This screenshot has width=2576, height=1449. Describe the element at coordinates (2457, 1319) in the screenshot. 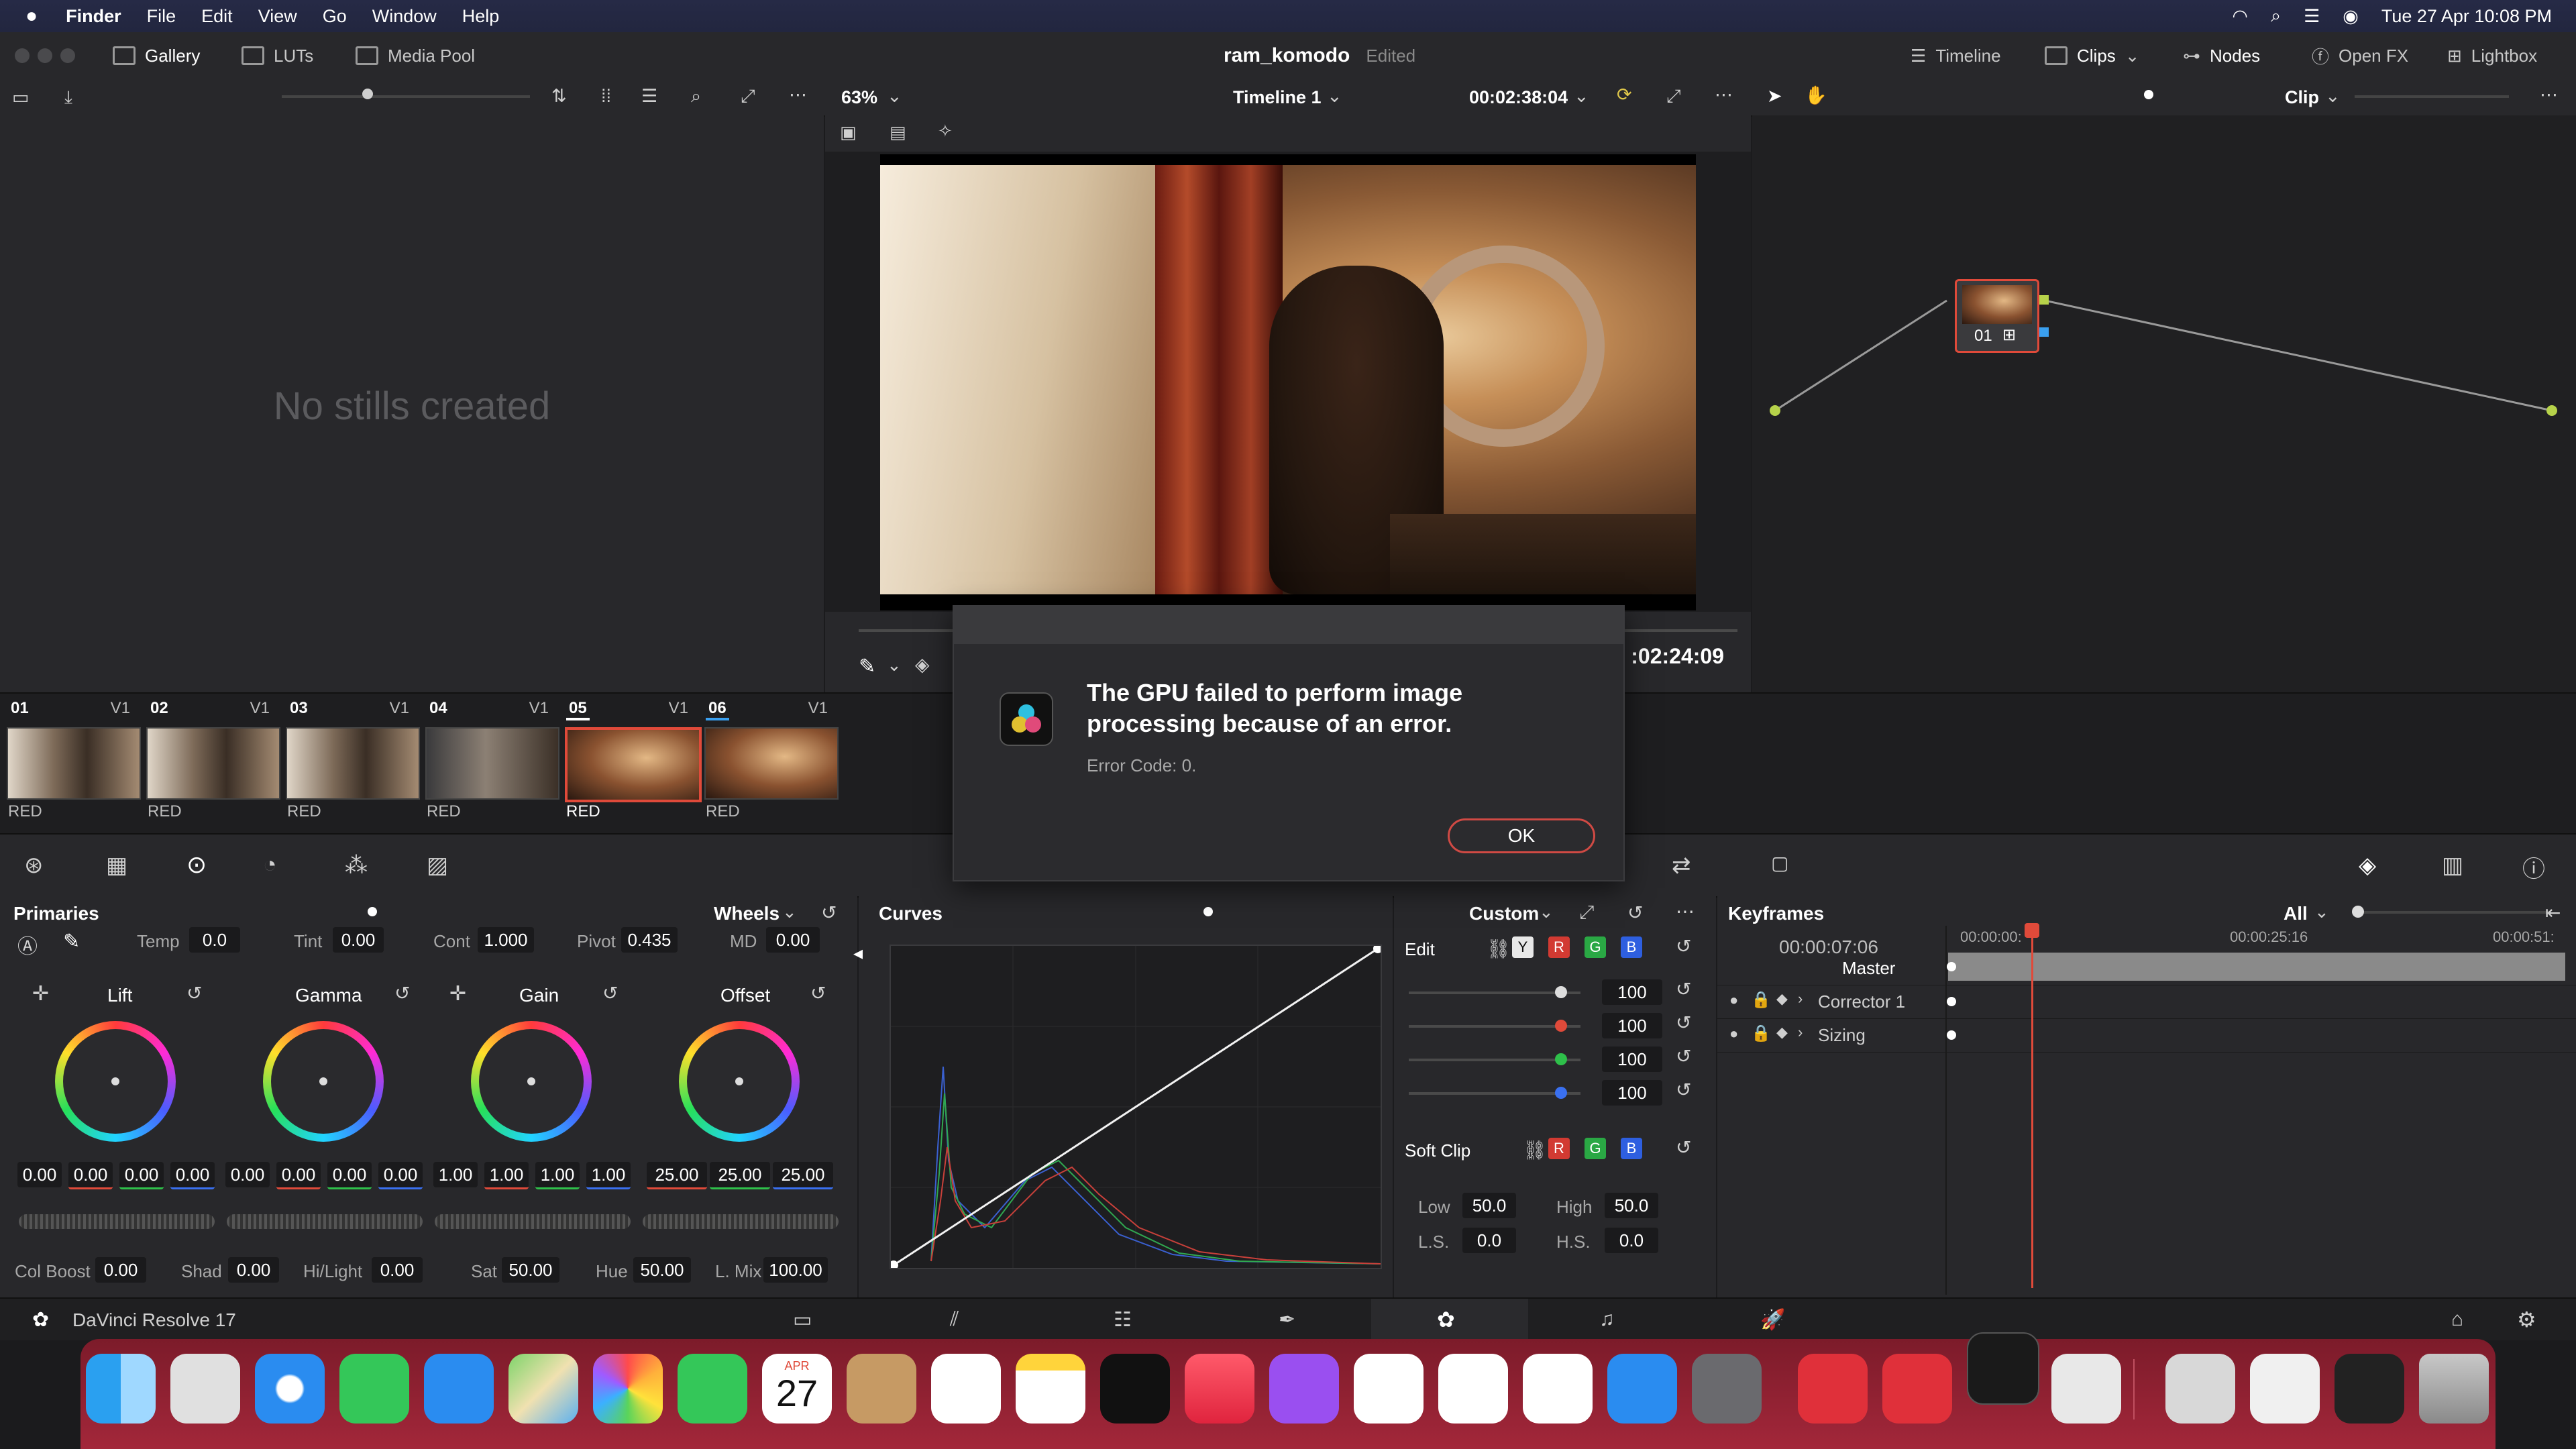

I see `home-icon: ⌂` at that location.